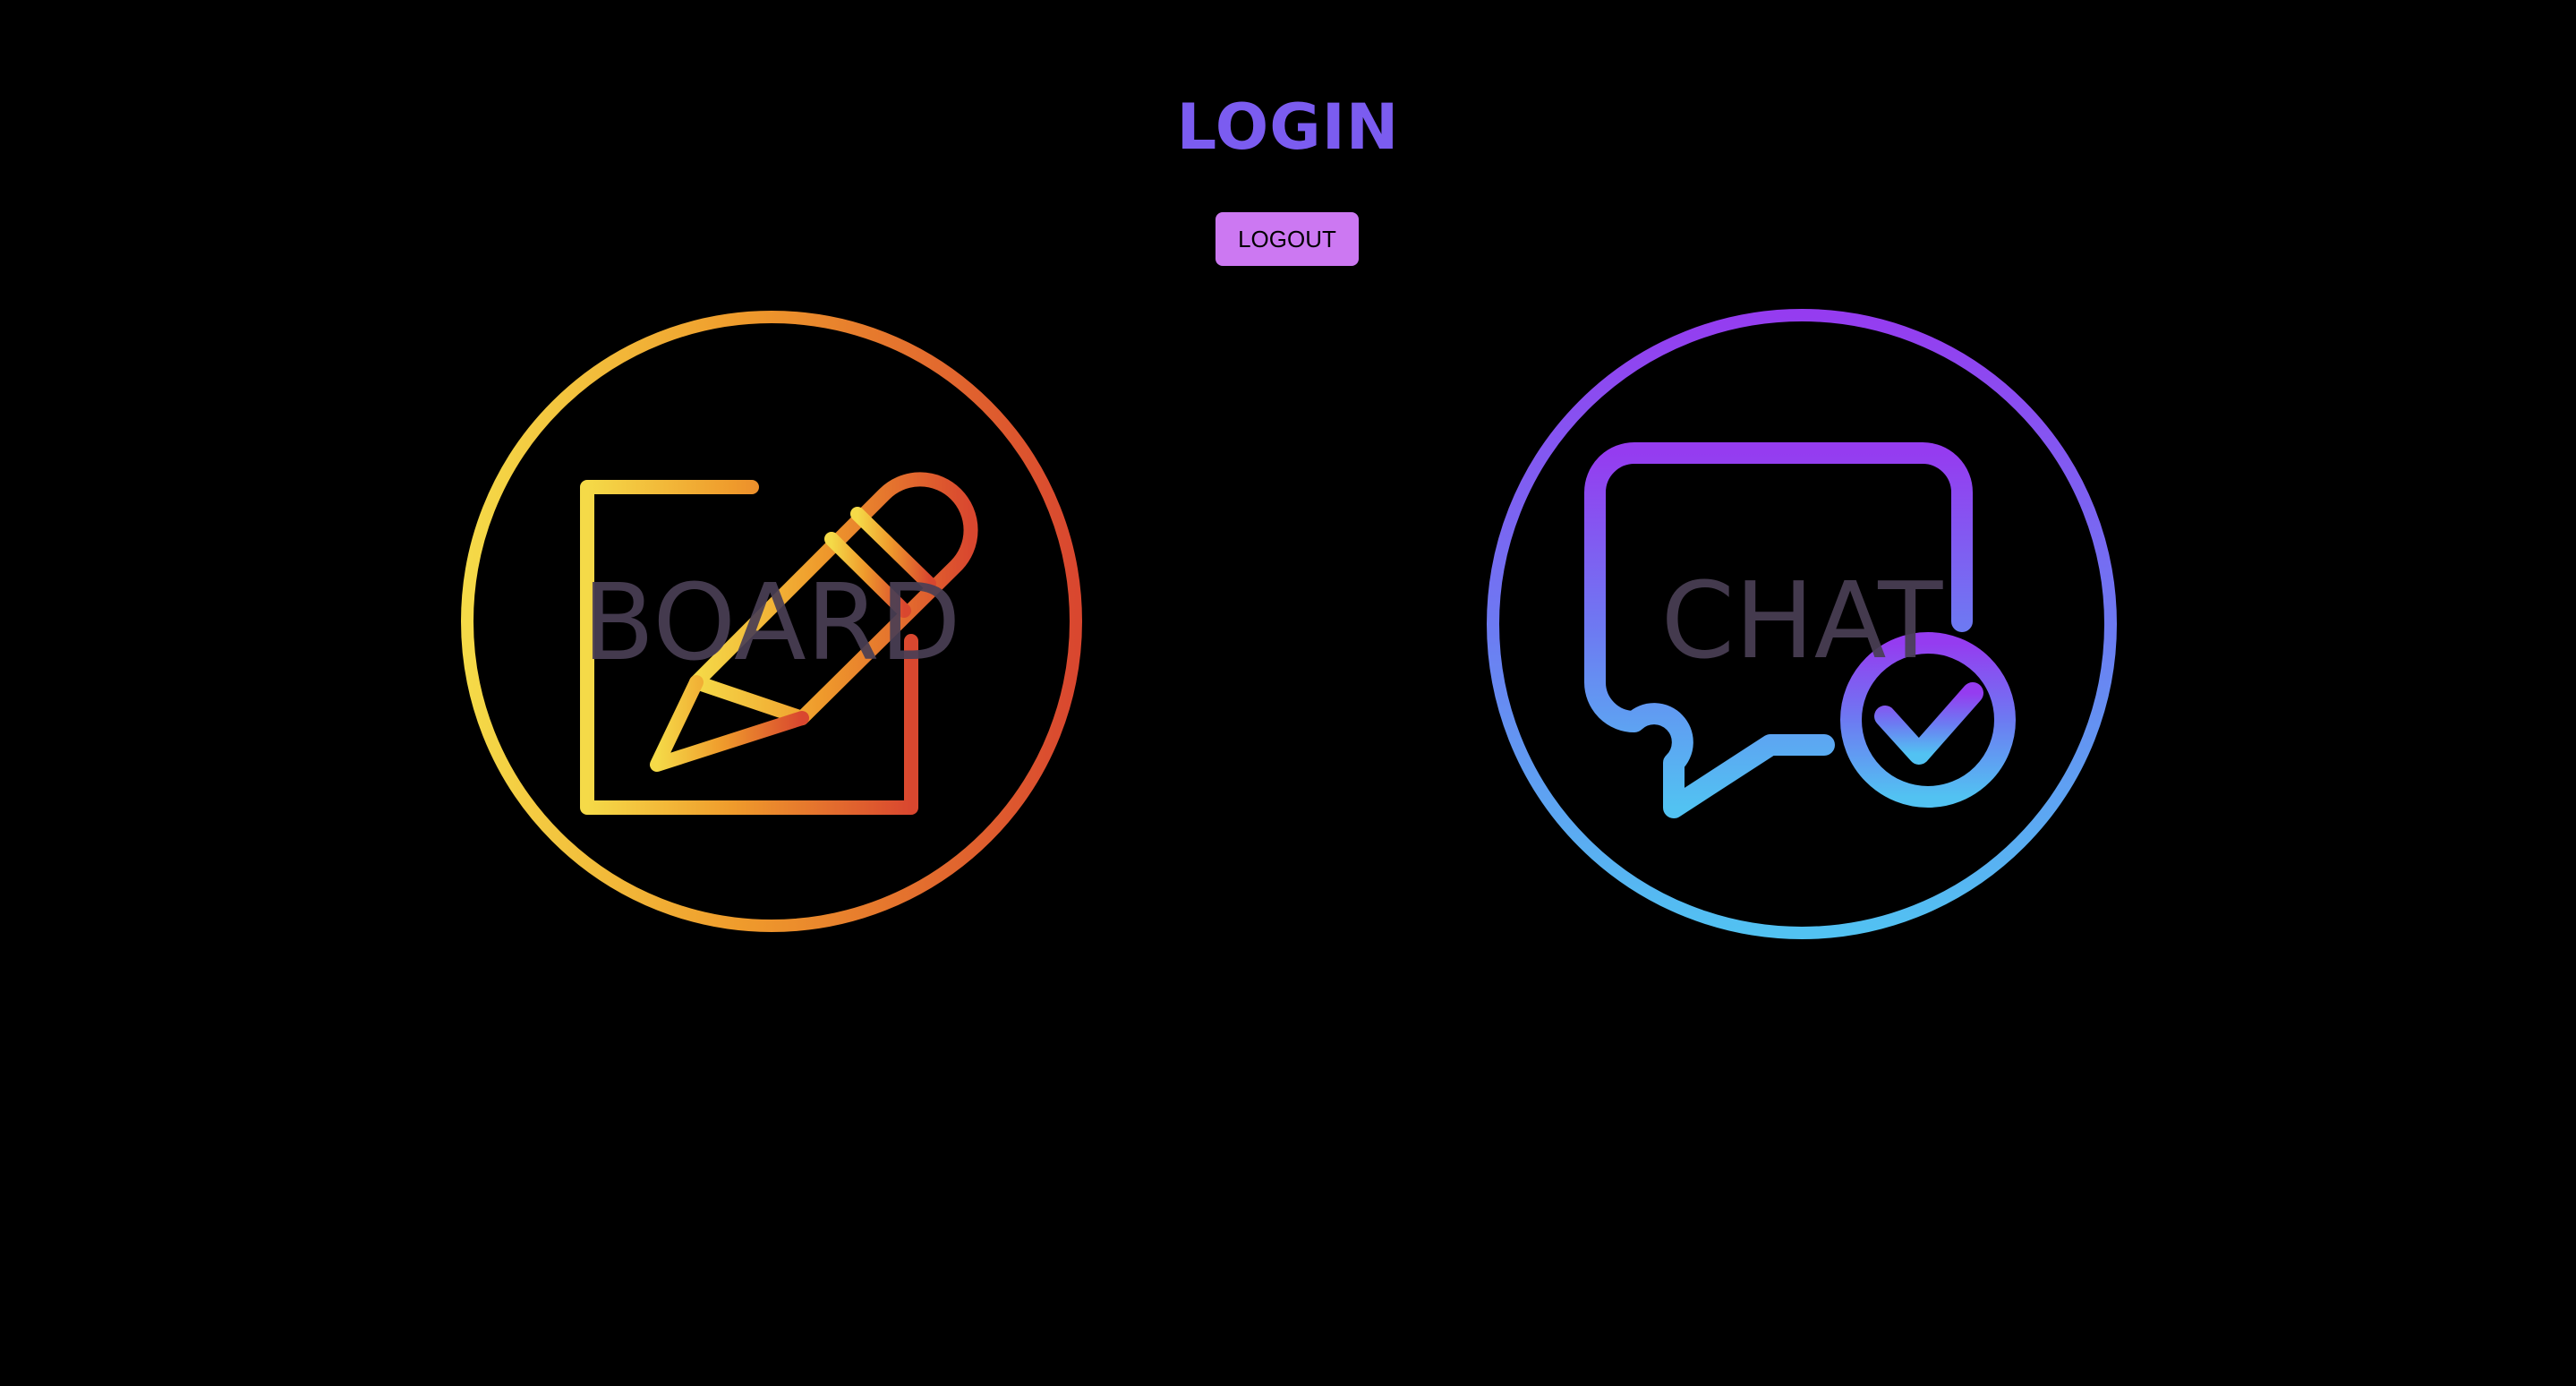 The height and width of the screenshot is (1386, 2576). I want to click on page-title: LOGIN, so click(1288, 127).